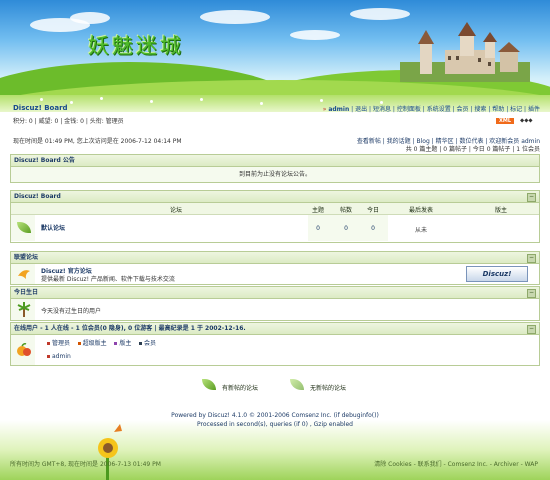 The width and height of the screenshot is (550, 480). Describe the element at coordinates (409, 109) in the screenshot. I see `nav-cp: 控制面板` at that location.